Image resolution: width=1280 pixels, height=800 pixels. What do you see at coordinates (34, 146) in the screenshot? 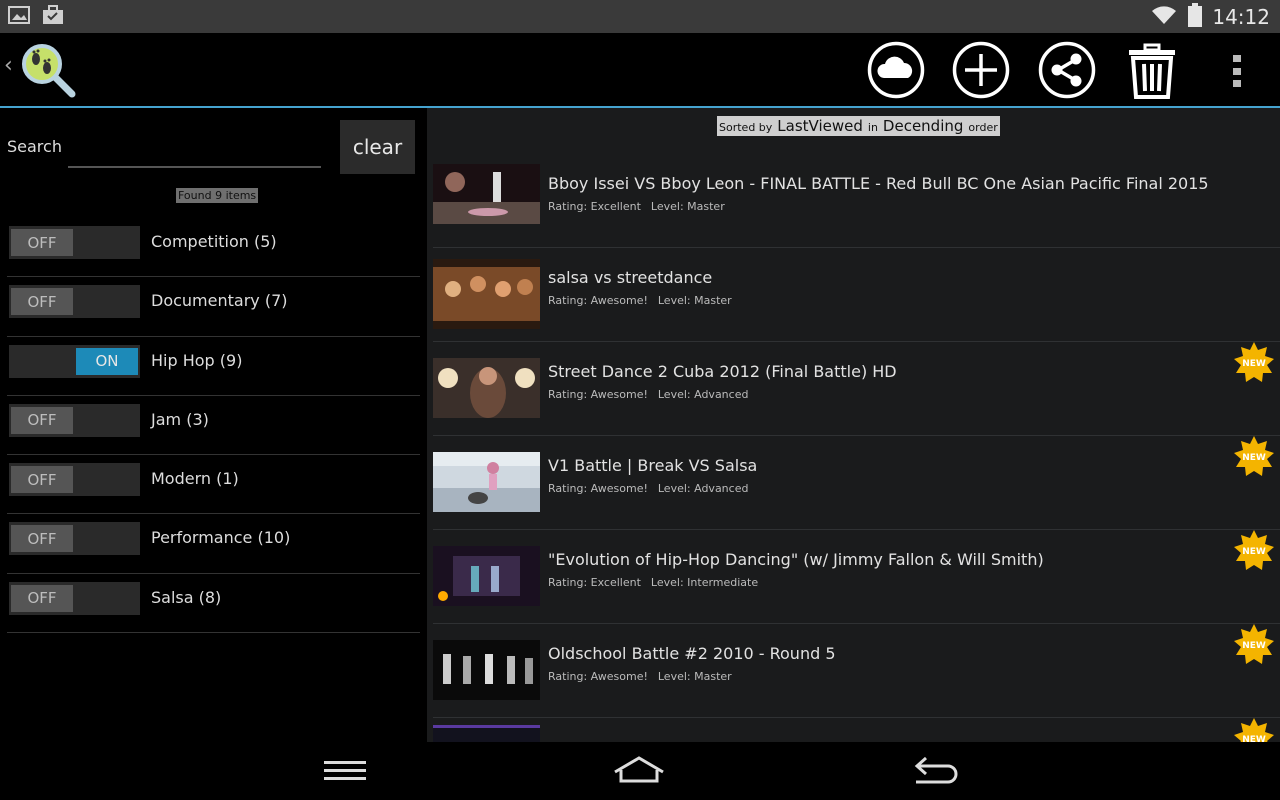
I see `search-label: Search` at bounding box center [34, 146].